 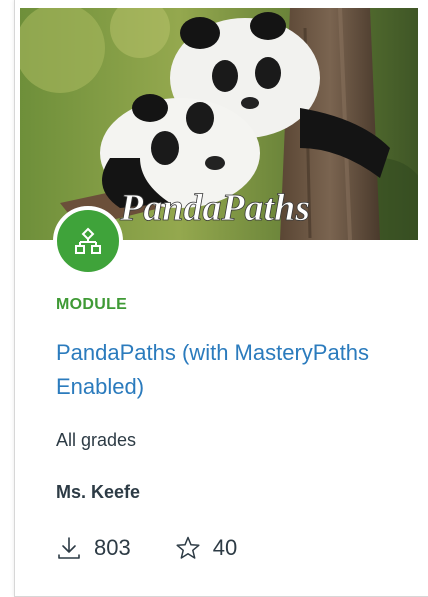 I want to click on favorite-count-value: 40, so click(x=225, y=547).